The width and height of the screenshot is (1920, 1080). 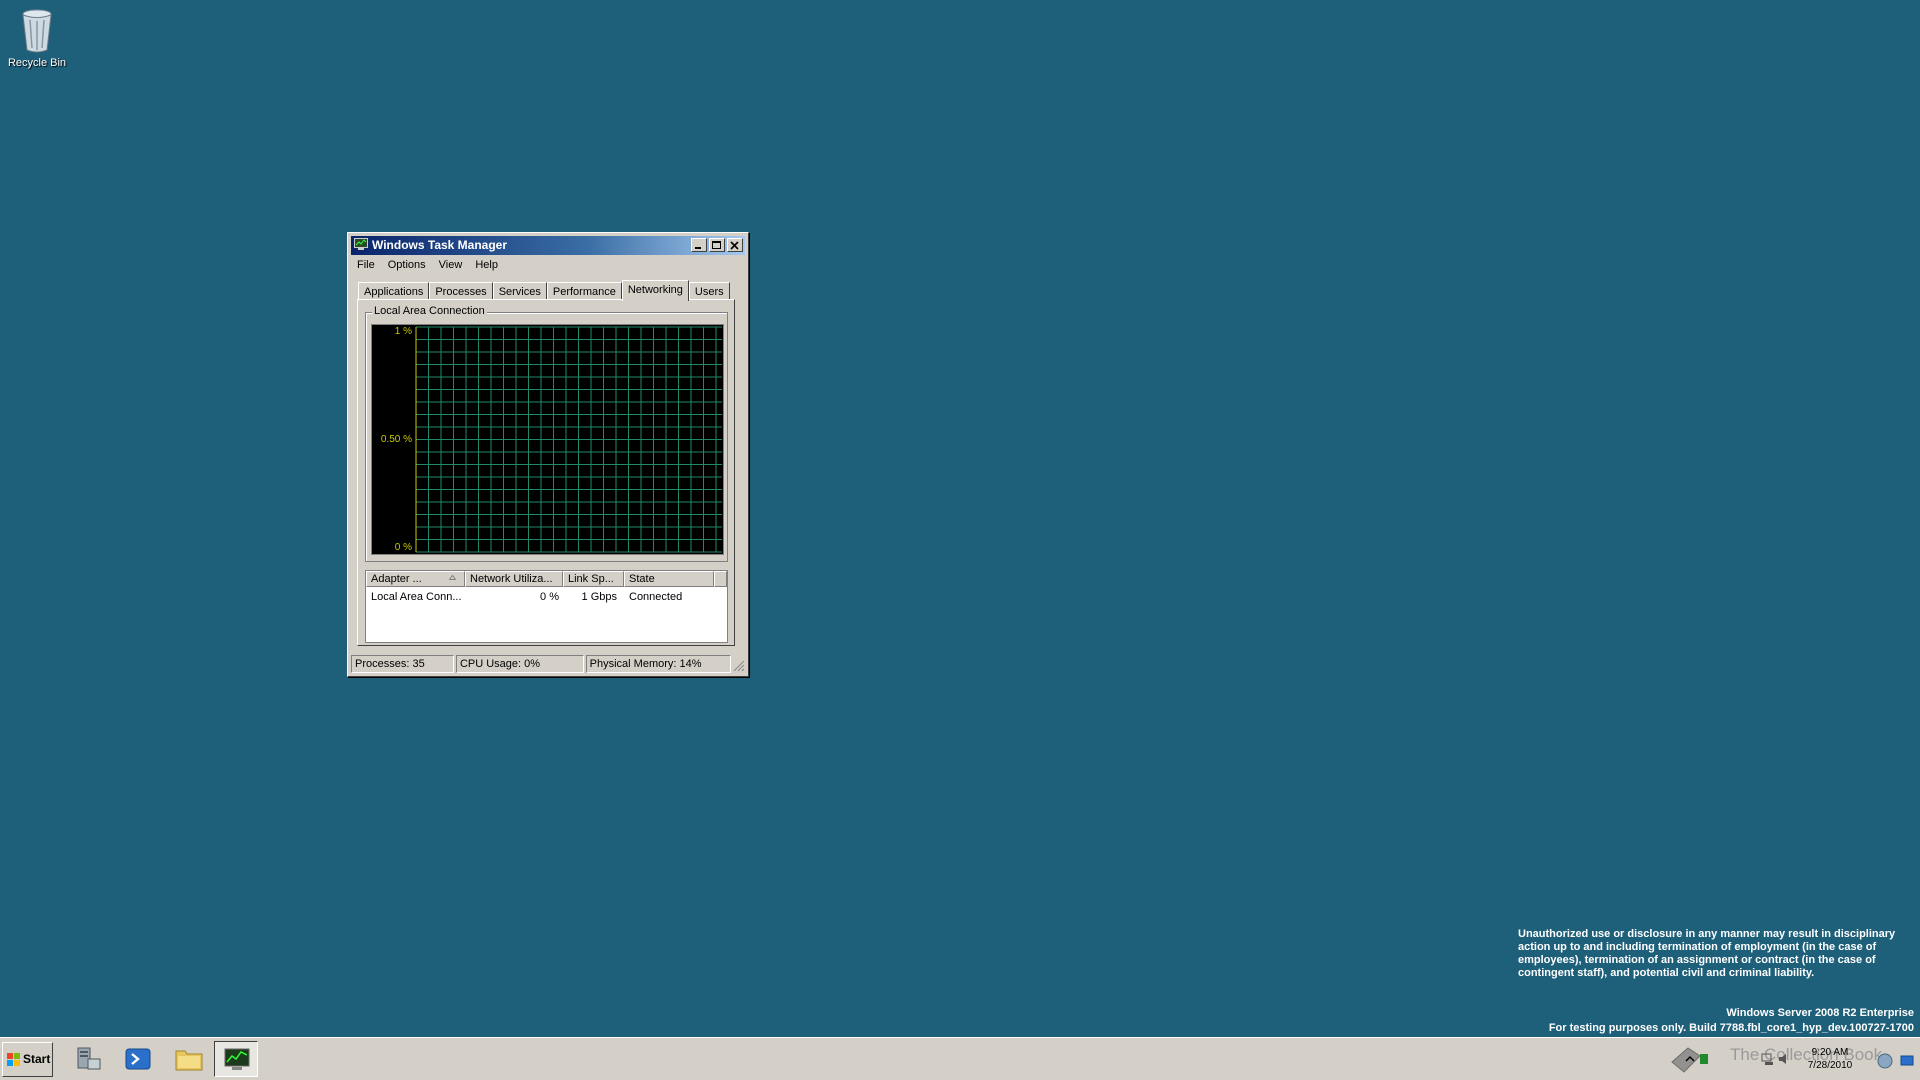 I want to click on clock-time: 9:20 AM, so click(x=1830, y=1052).